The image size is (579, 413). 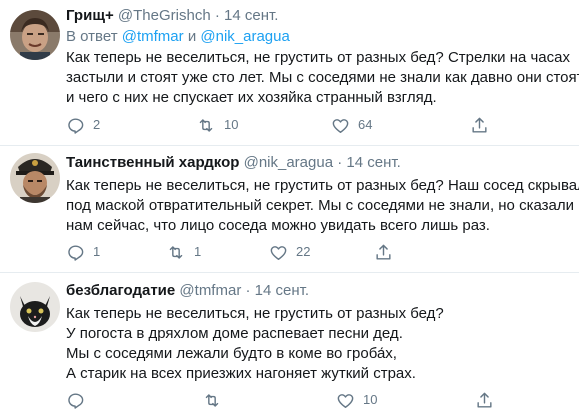 What do you see at coordinates (164, 15) in the screenshot?
I see `user-handle: @TheGrishch` at bounding box center [164, 15].